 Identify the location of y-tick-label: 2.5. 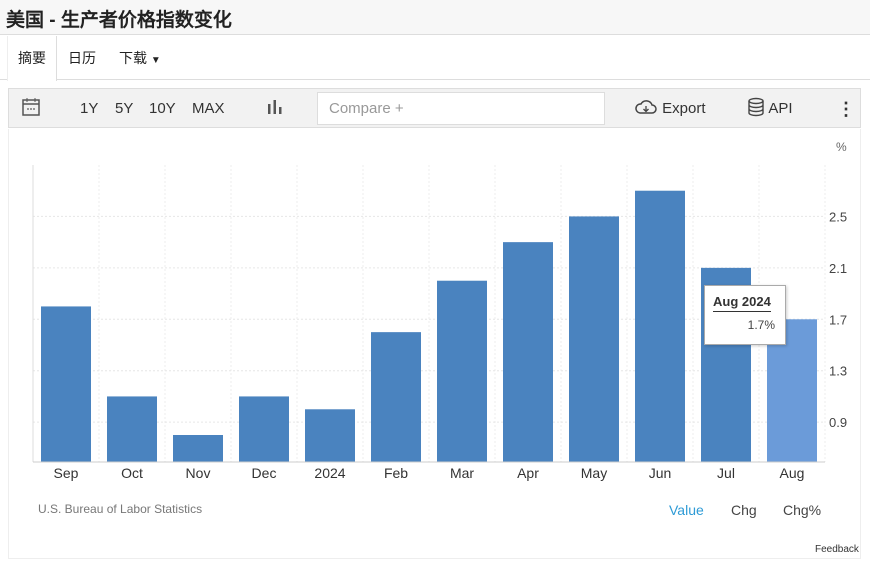
(838, 216).